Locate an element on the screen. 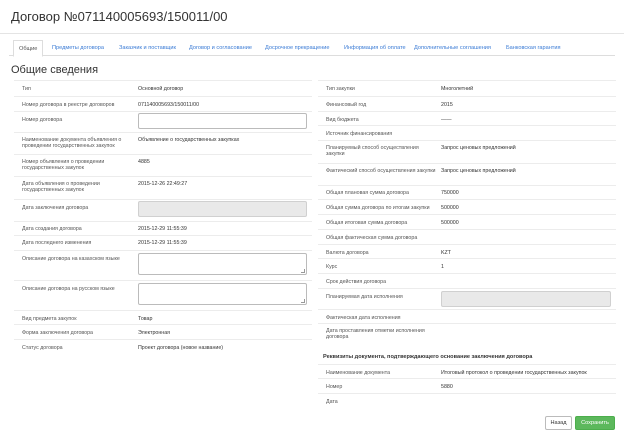  row-type: Тип Основной договор is located at coordinates (163, 86).